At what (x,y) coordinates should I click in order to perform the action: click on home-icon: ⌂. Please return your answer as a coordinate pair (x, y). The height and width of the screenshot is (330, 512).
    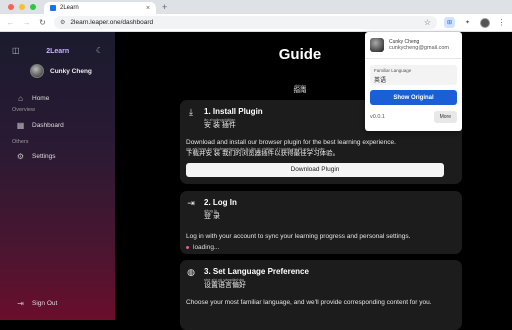
    Looking at the image, I should click on (20, 98).